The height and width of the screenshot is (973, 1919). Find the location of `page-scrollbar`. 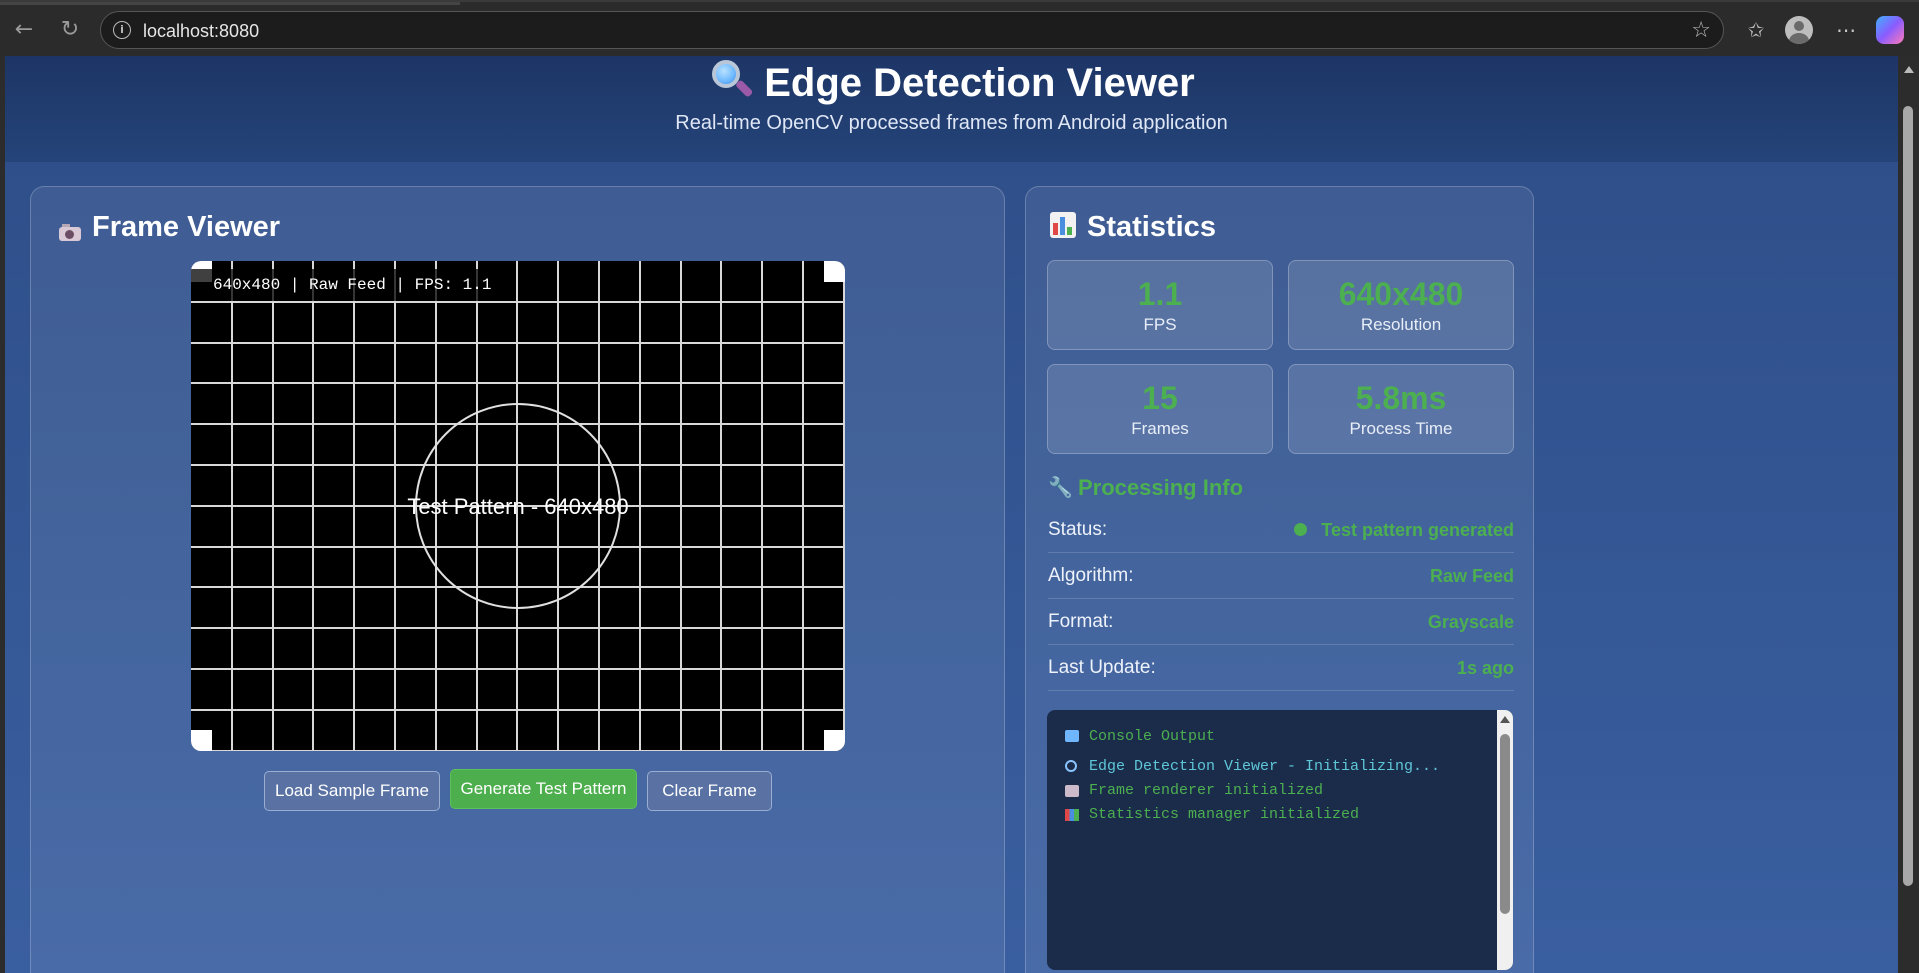

page-scrollbar is located at coordinates (1908, 514).